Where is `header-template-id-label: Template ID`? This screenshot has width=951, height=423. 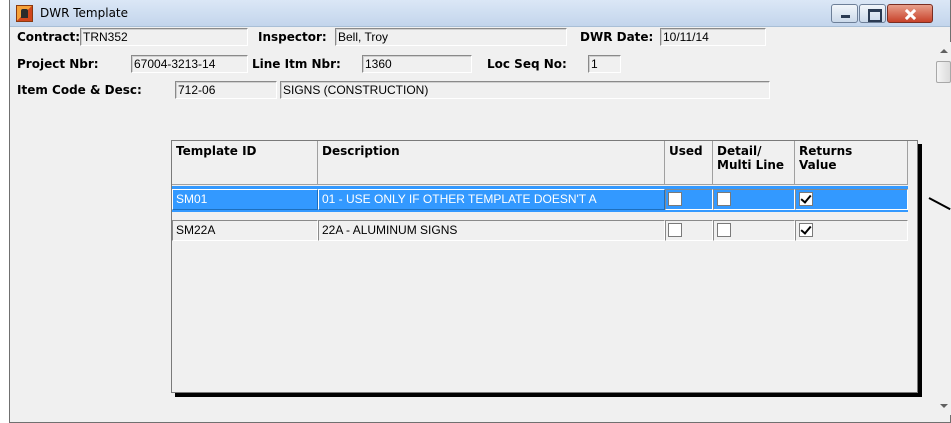
header-template-id-label: Template ID is located at coordinates (216, 151).